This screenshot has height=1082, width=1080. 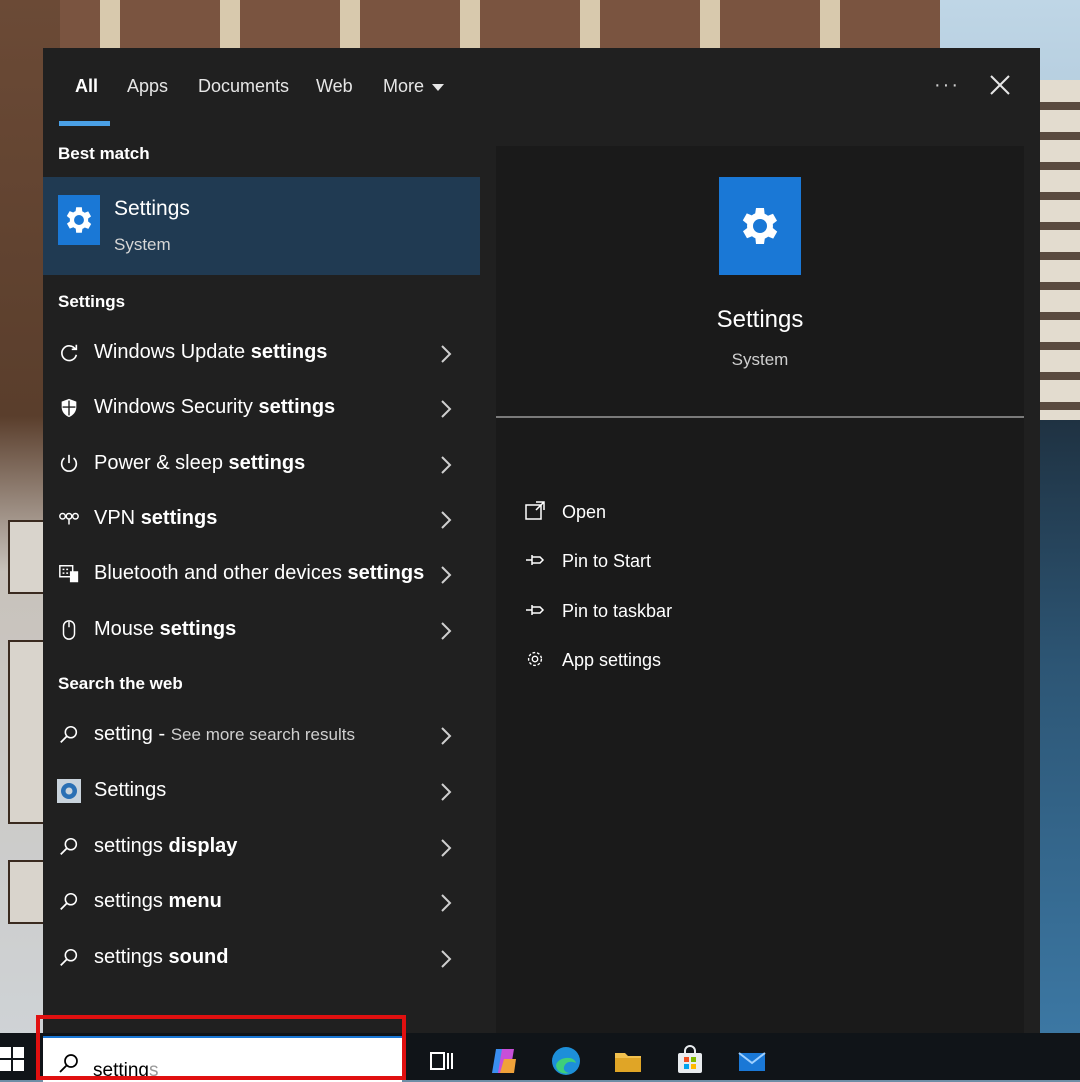 What do you see at coordinates (147, 86) in the screenshot?
I see `tab-apps: Apps` at bounding box center [147, 86].